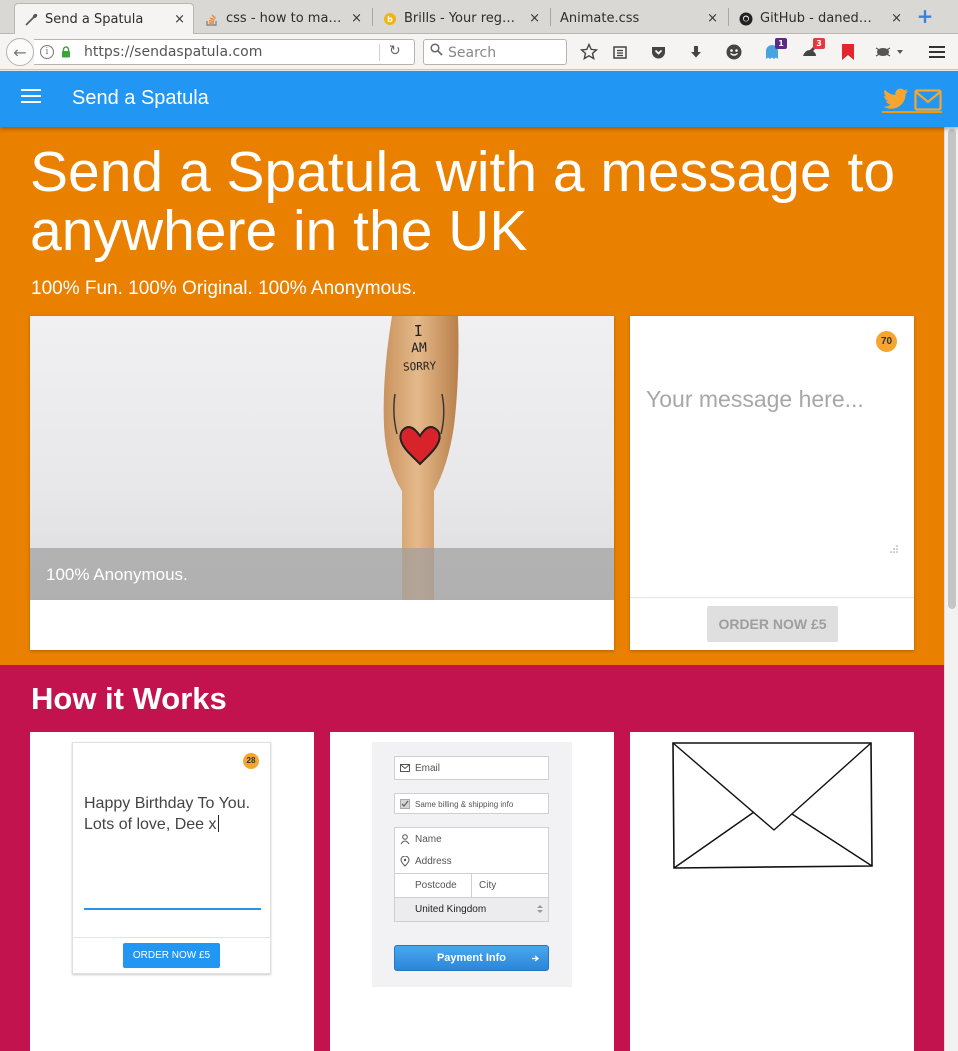 The height and width of the screenshot is (1051, 958). I want to click on tab-animate-css: Animate.css ×, so click(639, 18).